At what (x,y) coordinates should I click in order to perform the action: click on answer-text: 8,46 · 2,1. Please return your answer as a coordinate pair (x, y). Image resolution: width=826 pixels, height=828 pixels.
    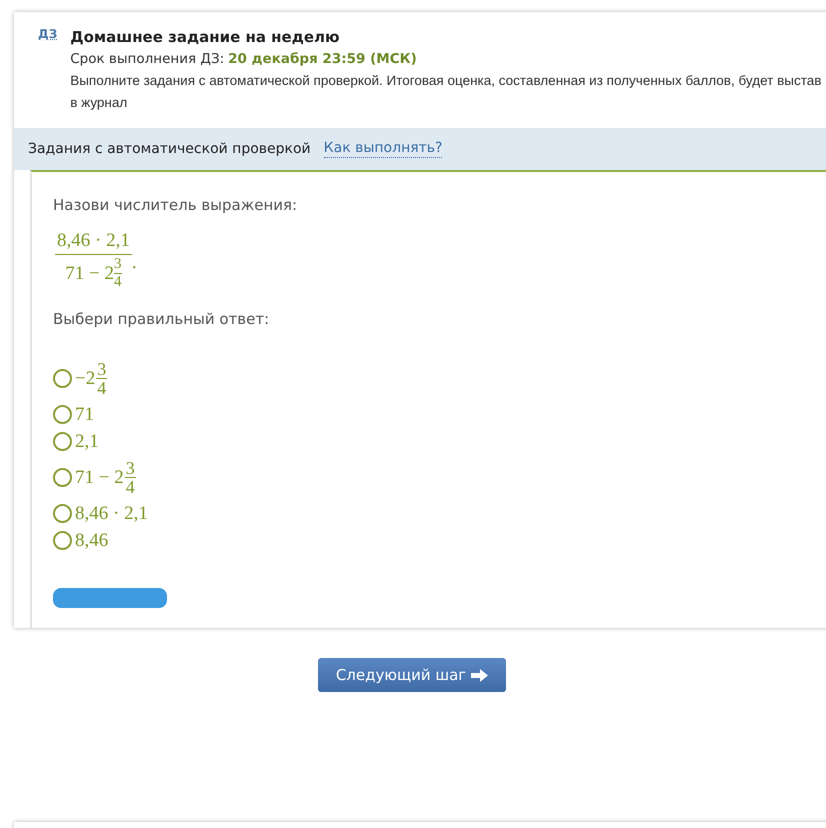
    Looking at the image, I should click on (111, 513).